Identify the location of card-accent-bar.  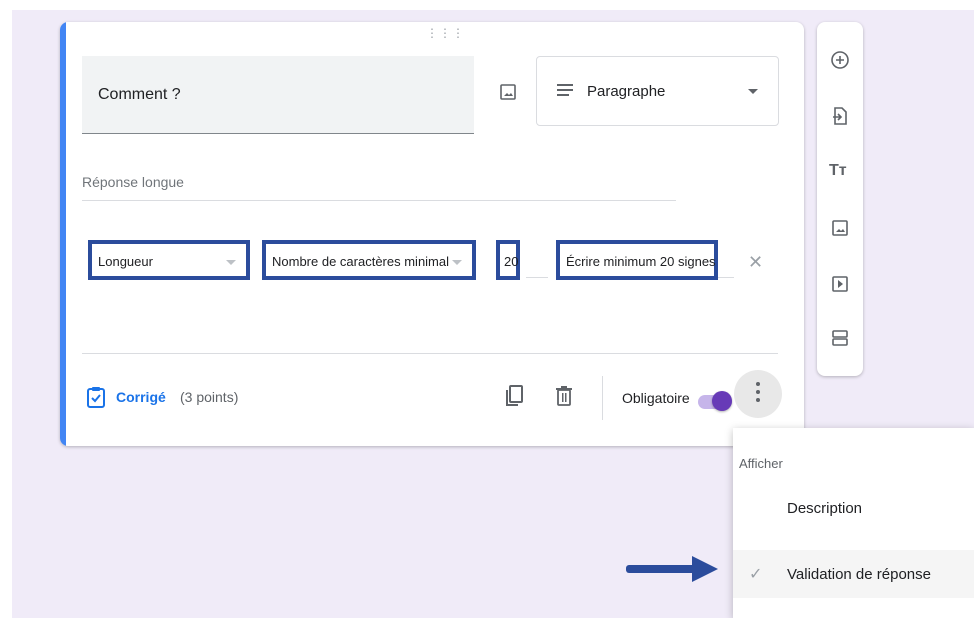
(63, 234).